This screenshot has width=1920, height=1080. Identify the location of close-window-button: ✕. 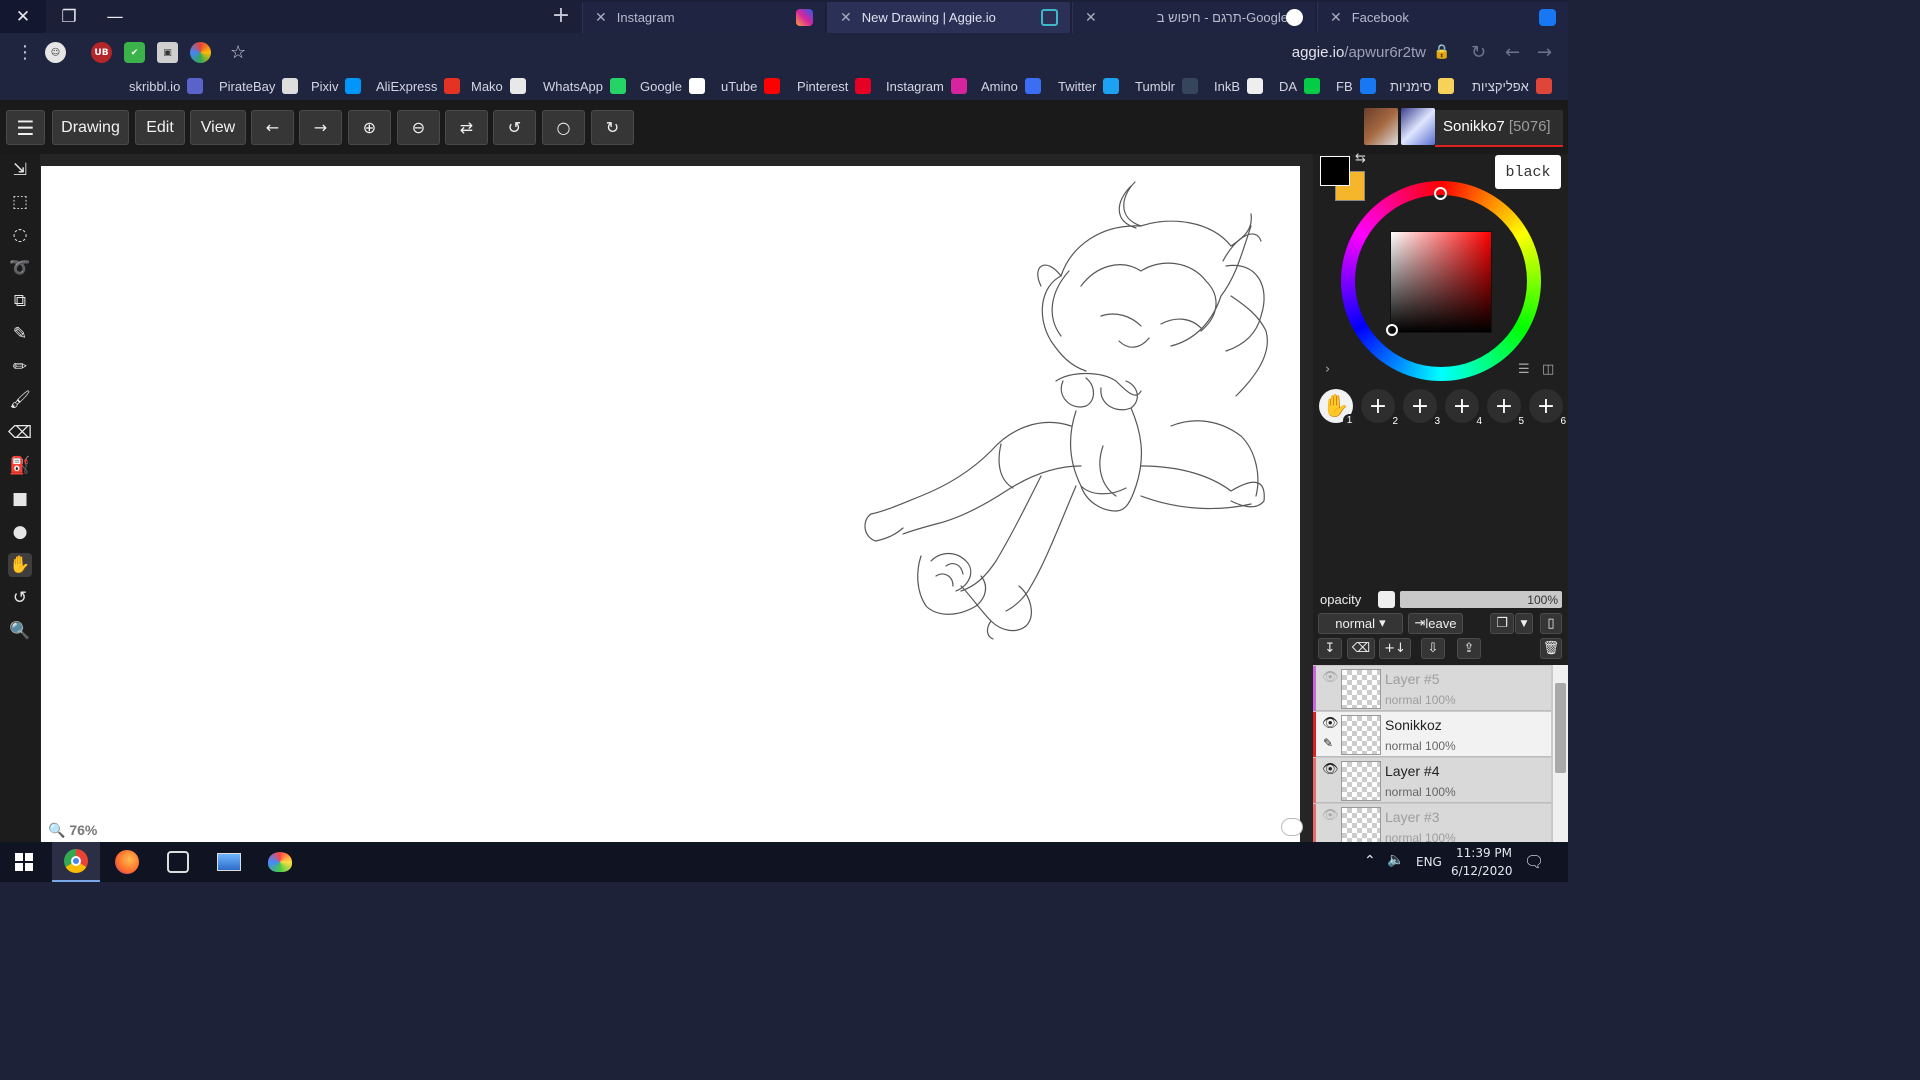
(23, 16).